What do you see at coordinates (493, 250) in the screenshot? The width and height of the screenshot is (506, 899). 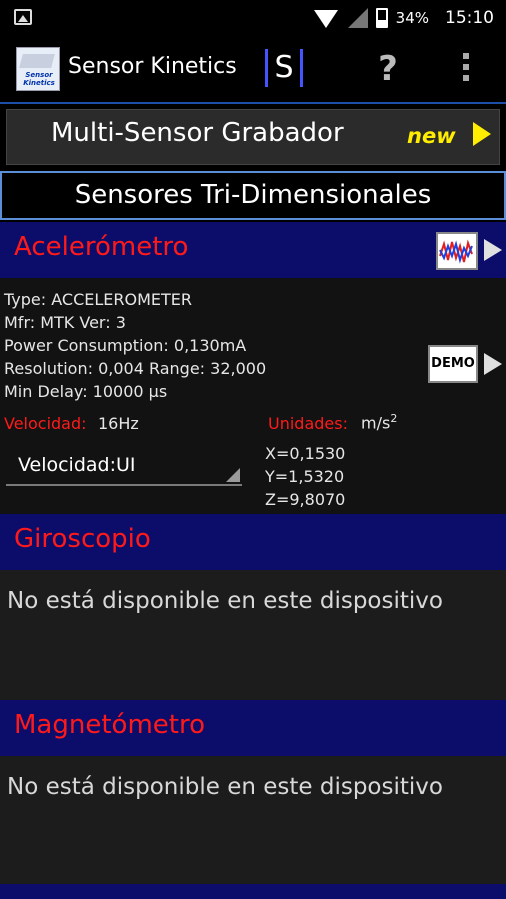 I see `play-arrow-icon` at bounding box center [493, 250].